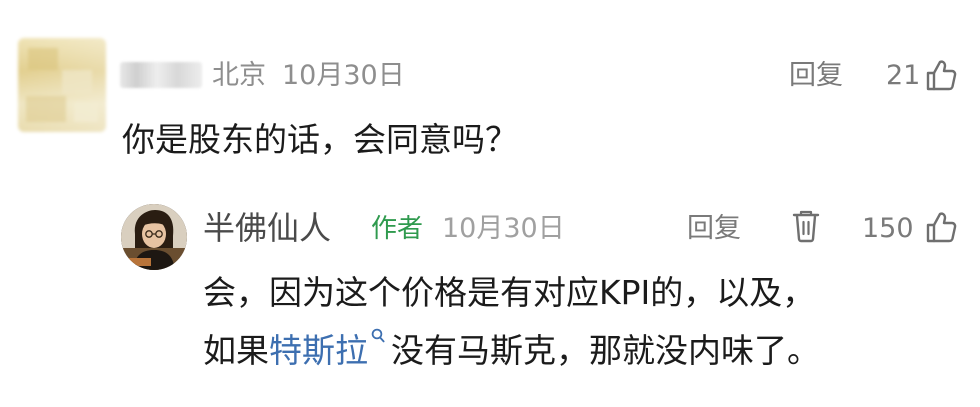 The height and width of the screenshot is (407, 980). I want to click on topic-link: 特斯拉, so click(318, 350).